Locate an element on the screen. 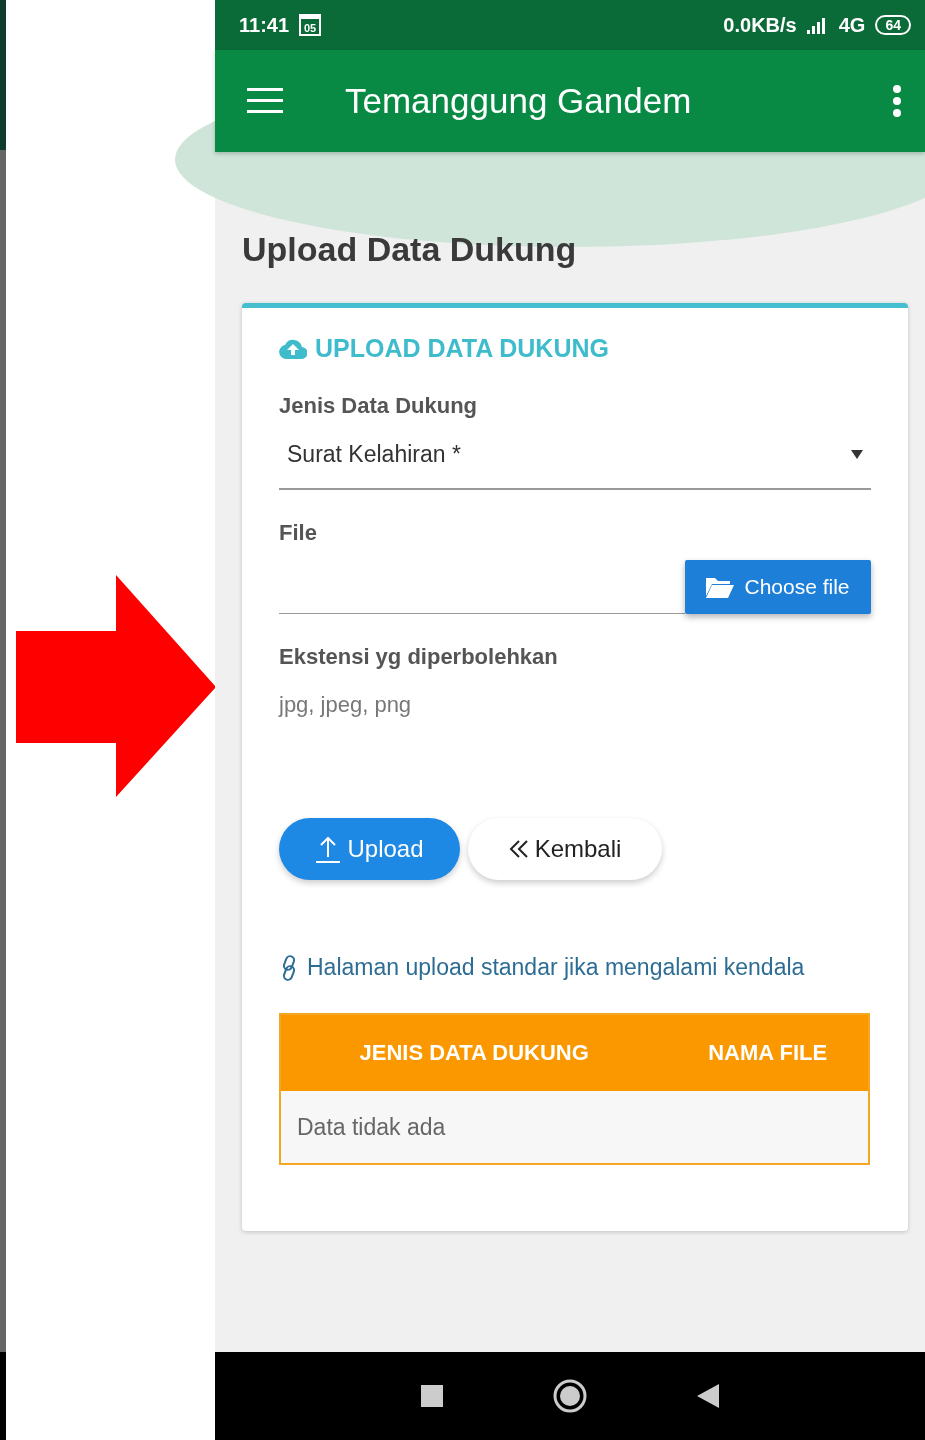 The width and height of the screenshot is (925, 1440). type-dropdown: Surat Kelahiran * is located at coordinates (575, 454).